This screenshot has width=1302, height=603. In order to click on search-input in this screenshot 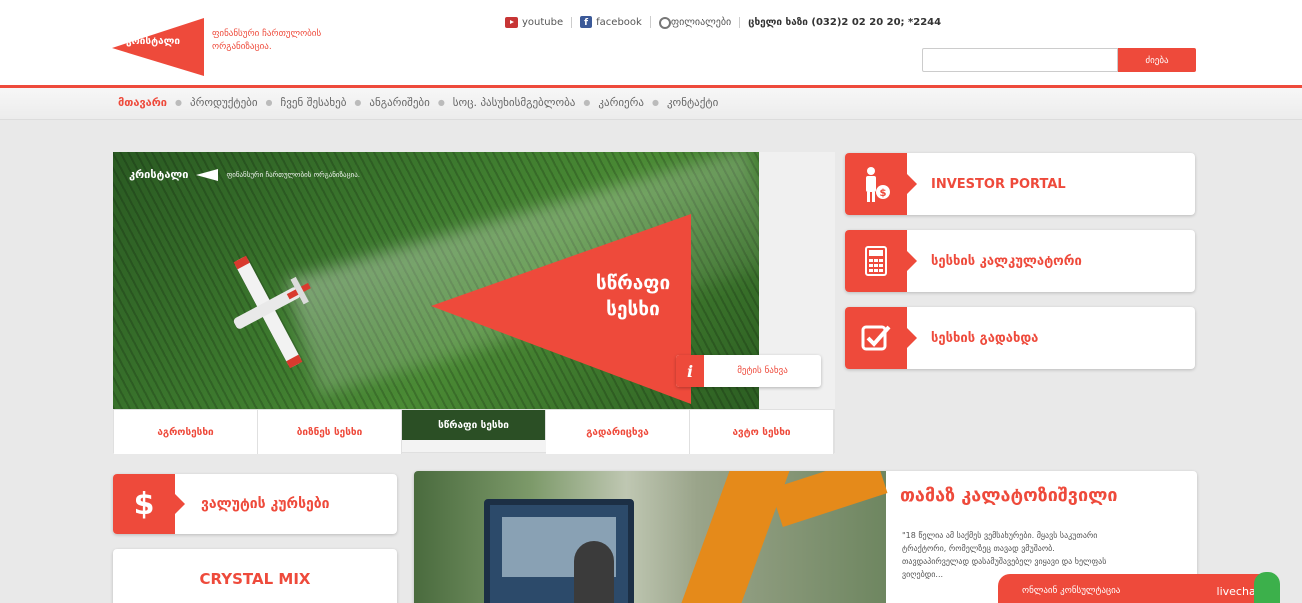, I will do `click(1020, 60)`.